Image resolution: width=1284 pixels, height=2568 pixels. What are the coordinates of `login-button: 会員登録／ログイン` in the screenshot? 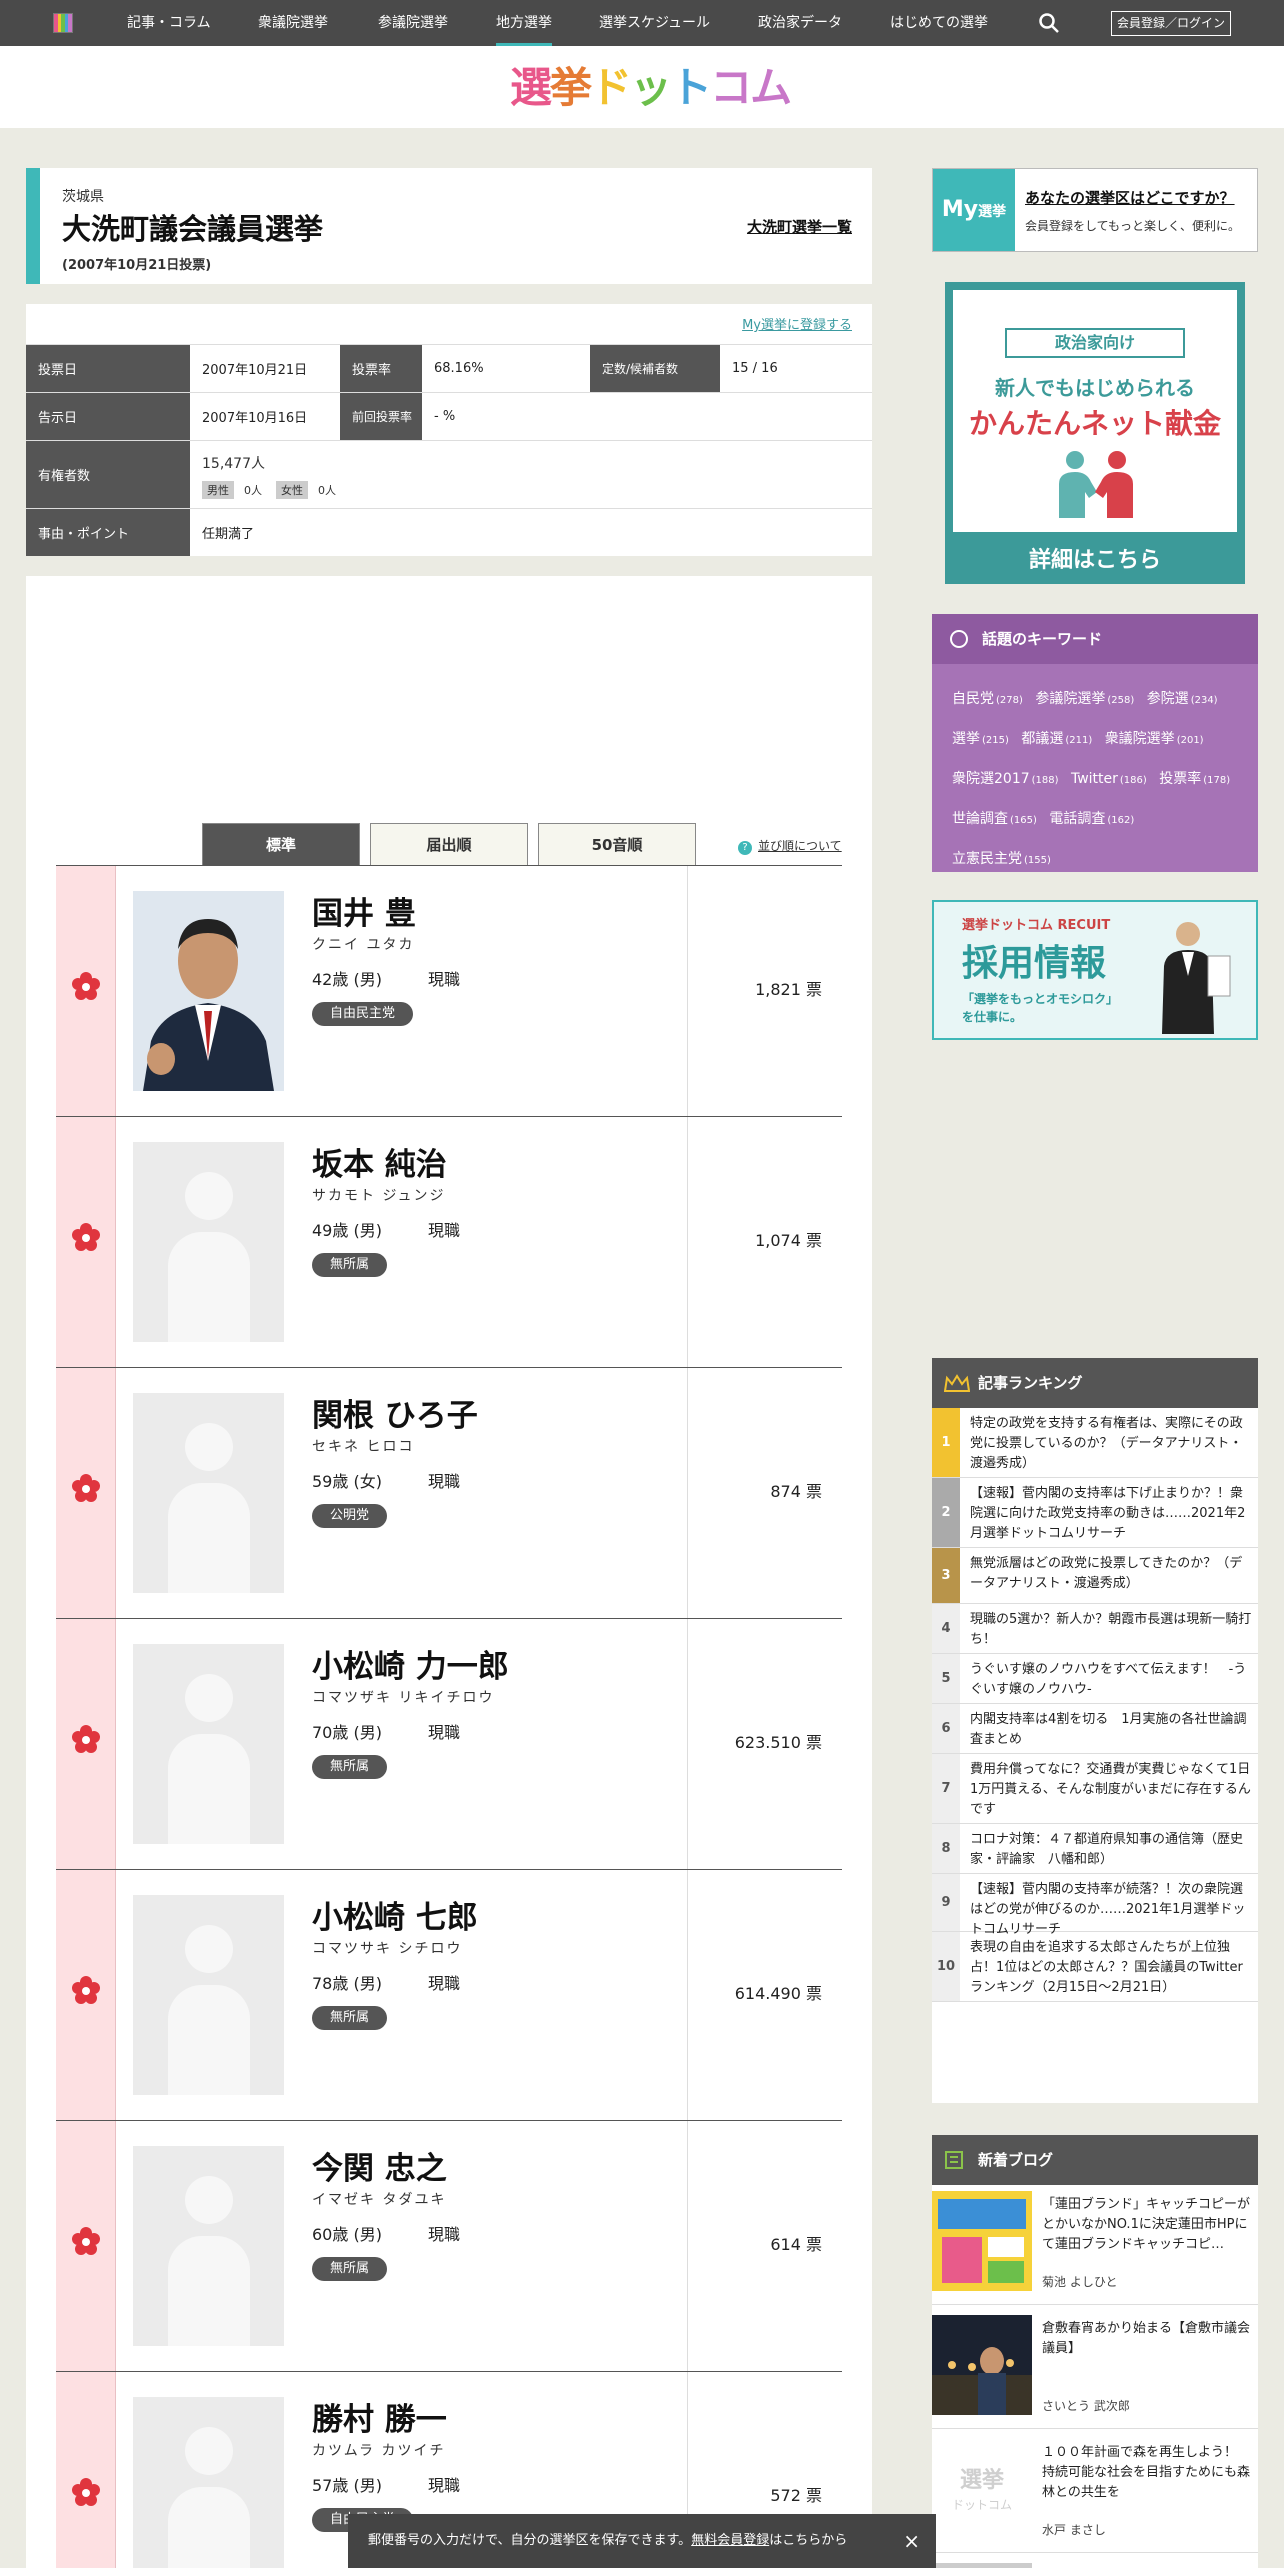 It's located at (1171, 23).